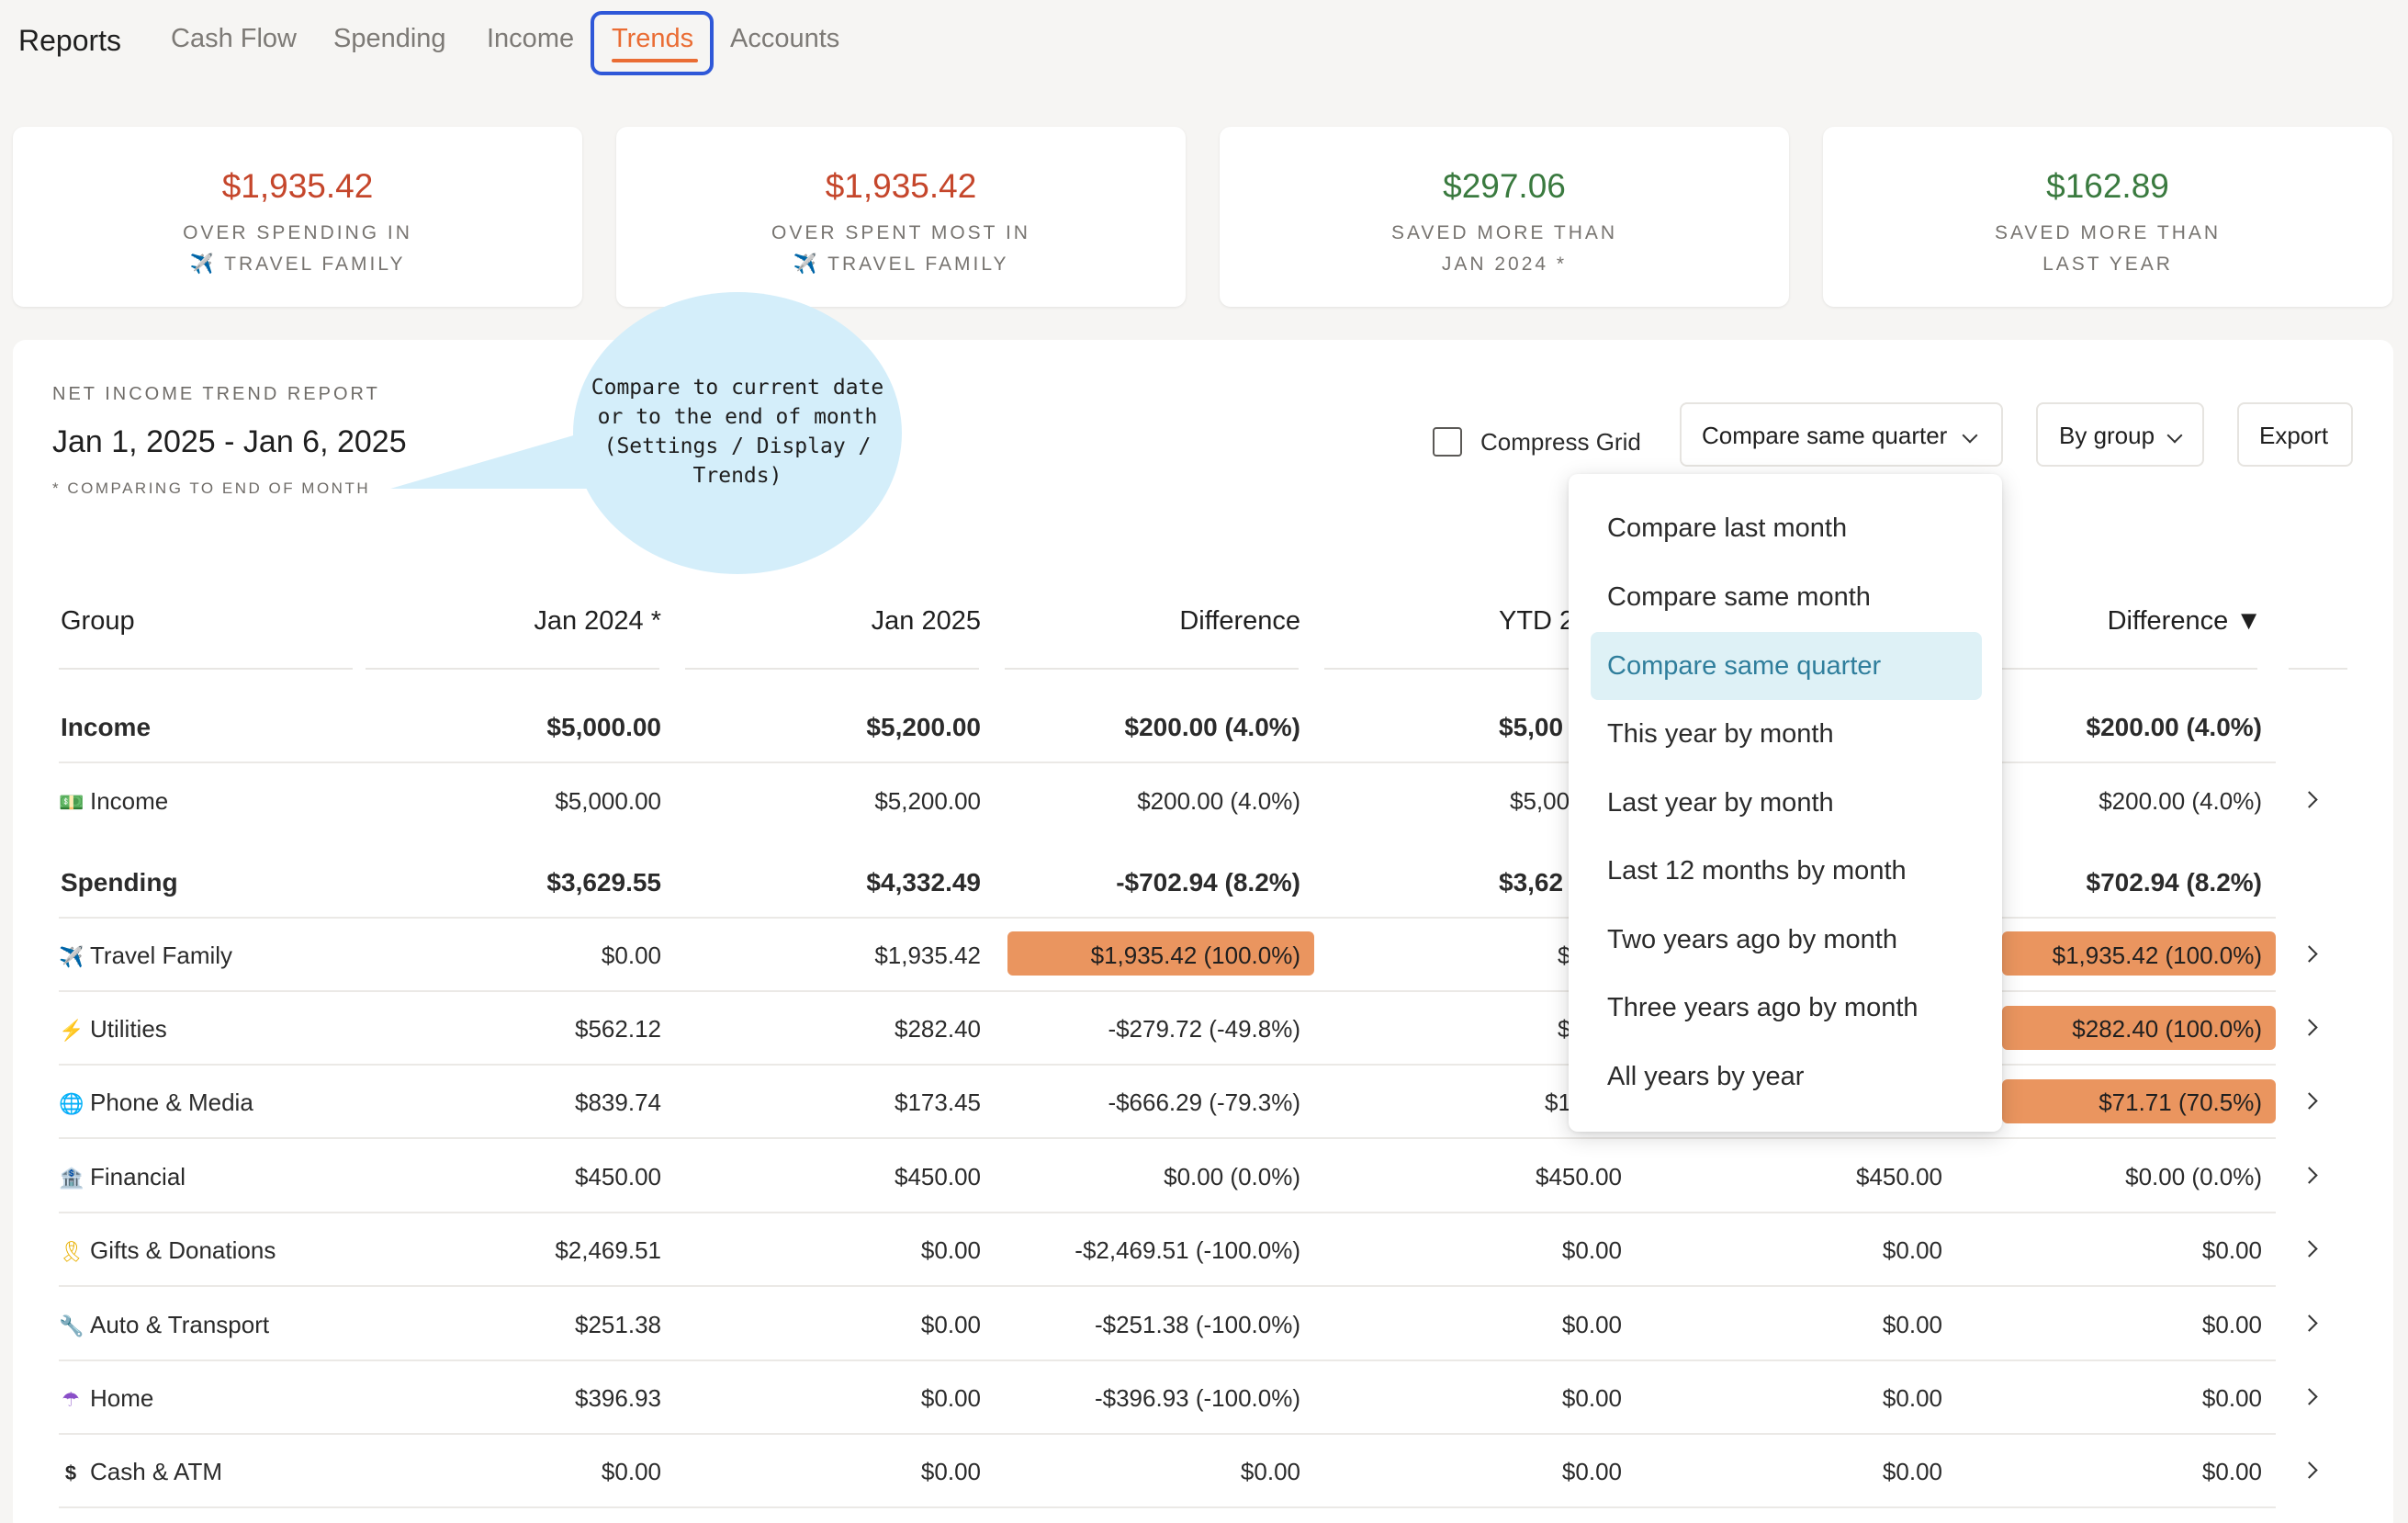 Image resolution: width=2408 pixels, height=1523 pixels. I want to click on chevron-down-icon, so click(2174, 435).